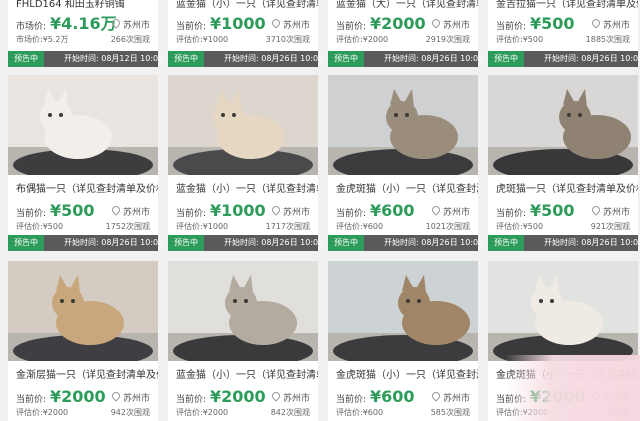 The width and height of the screenshot is (640, 421). Describe the element at coordinates (572, 388) in the screenshot. I see `blurred-overlay` at that location.